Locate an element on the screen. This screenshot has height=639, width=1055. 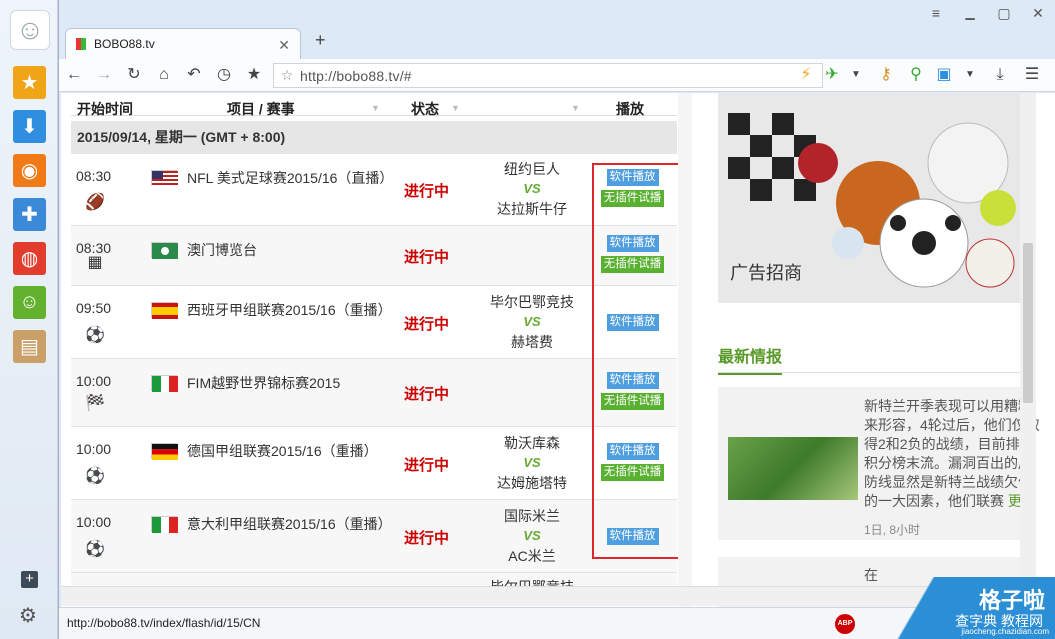
maximize-icon: ▢ is located at coordinates (1004, 14).